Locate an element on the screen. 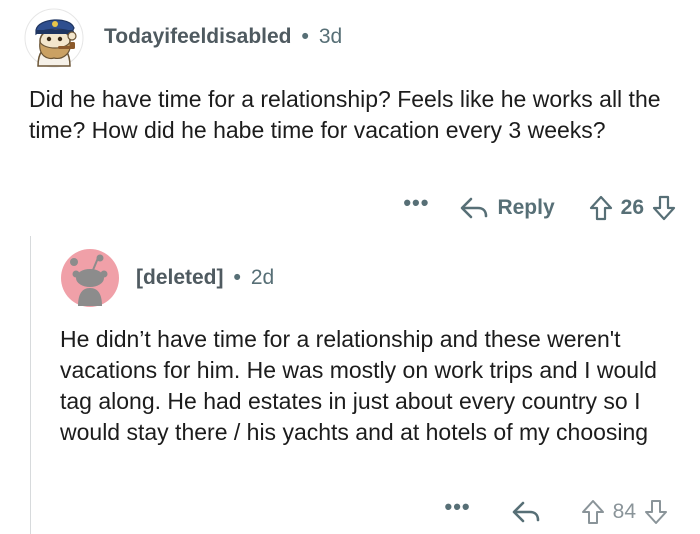 The image size is (700, 534). author-name: [deleted] is located at coordinates (180, 277).